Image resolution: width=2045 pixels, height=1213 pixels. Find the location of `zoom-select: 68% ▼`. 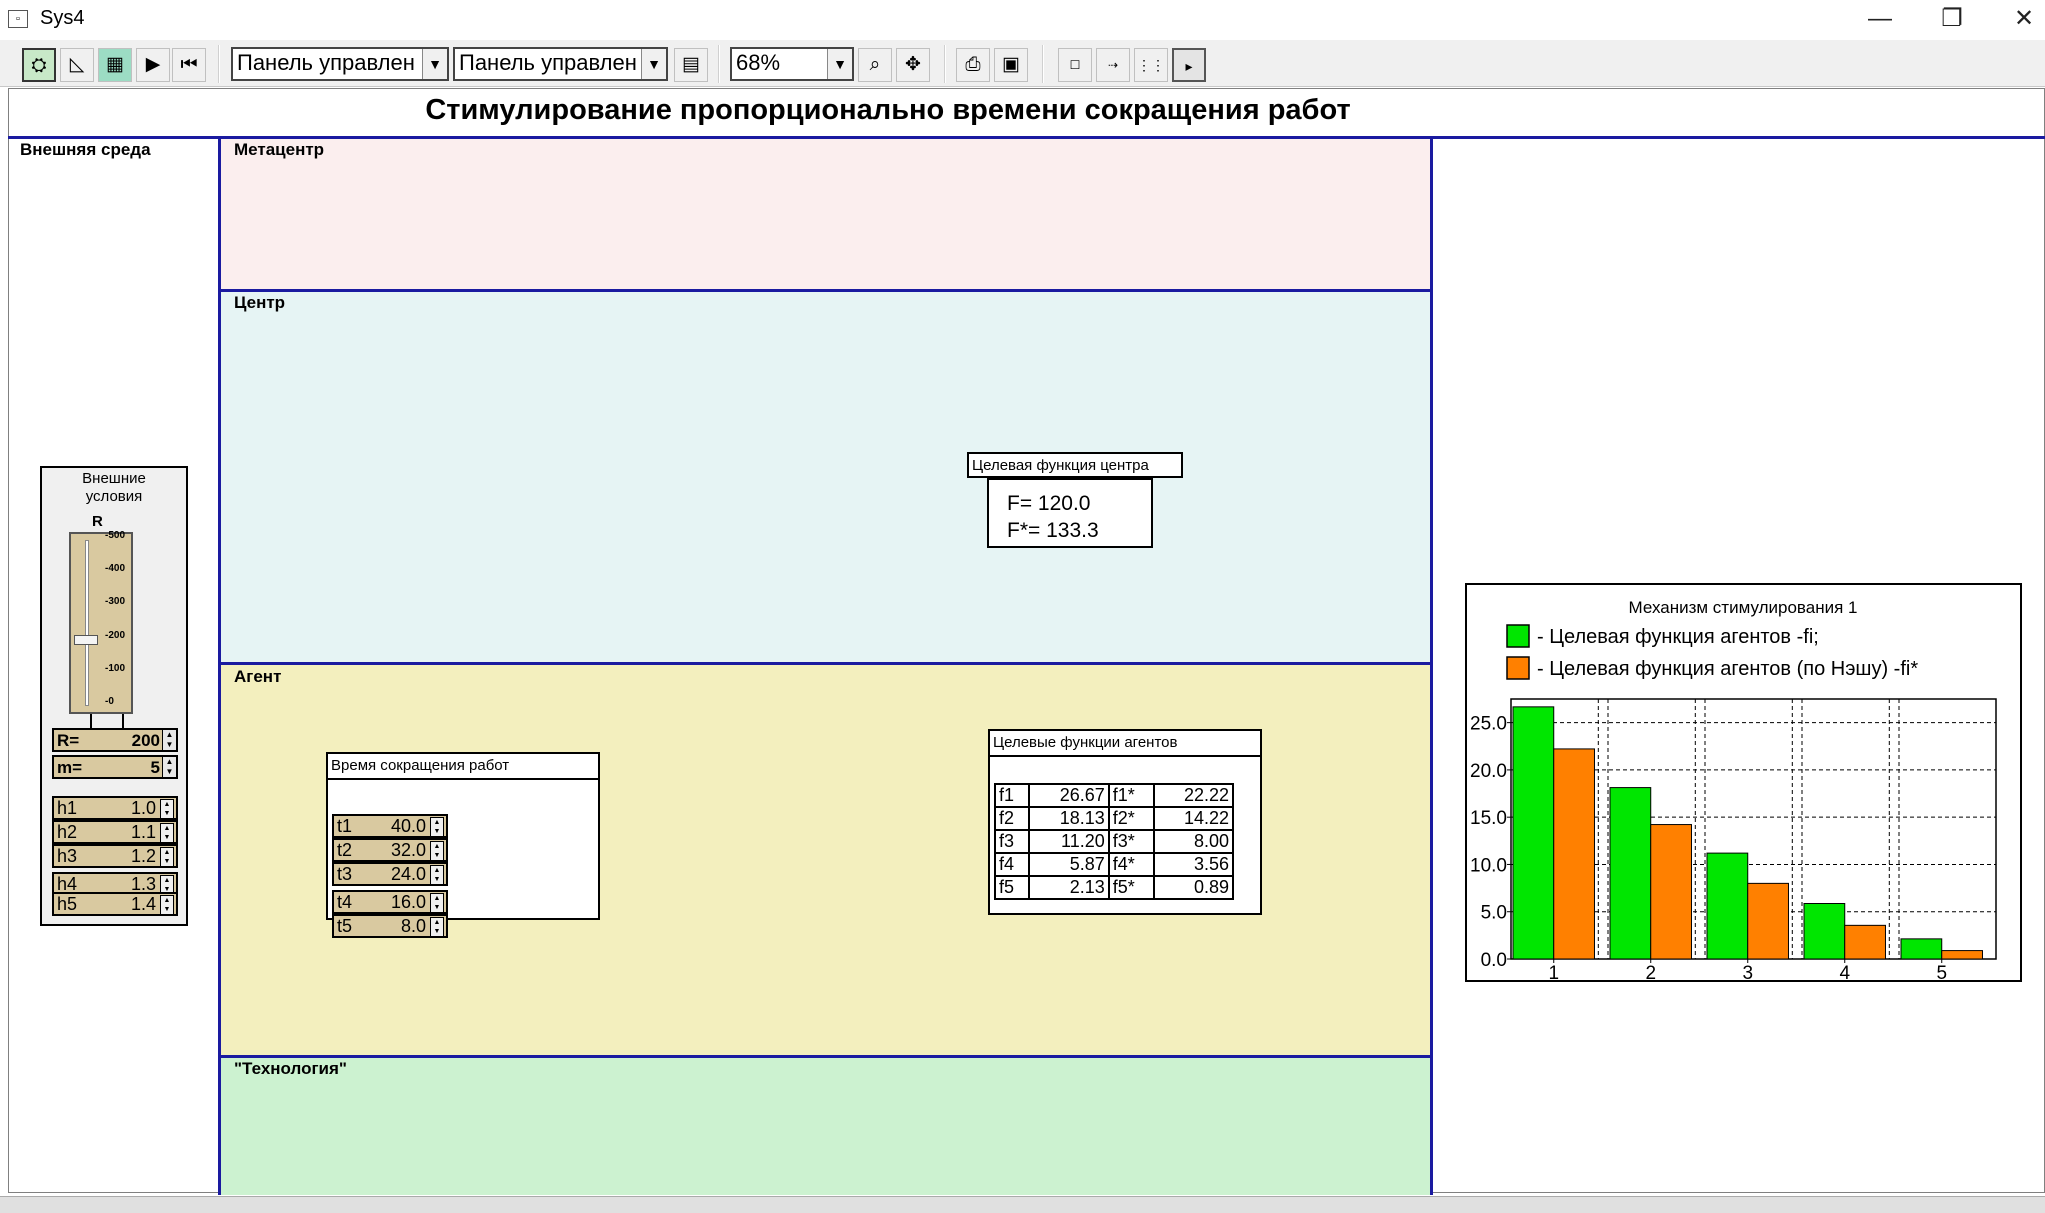

zoom-select: 68% ▼ is located at coordinates (792, 64).